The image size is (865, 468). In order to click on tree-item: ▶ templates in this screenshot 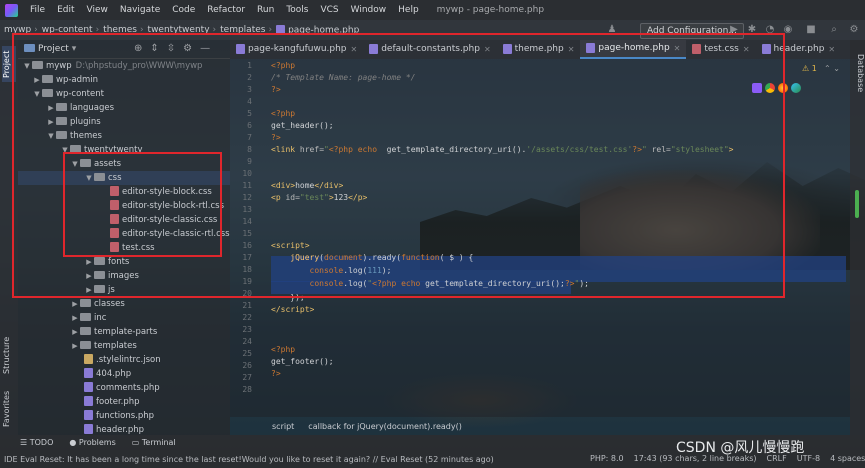, I will do `click(103, 346)`.